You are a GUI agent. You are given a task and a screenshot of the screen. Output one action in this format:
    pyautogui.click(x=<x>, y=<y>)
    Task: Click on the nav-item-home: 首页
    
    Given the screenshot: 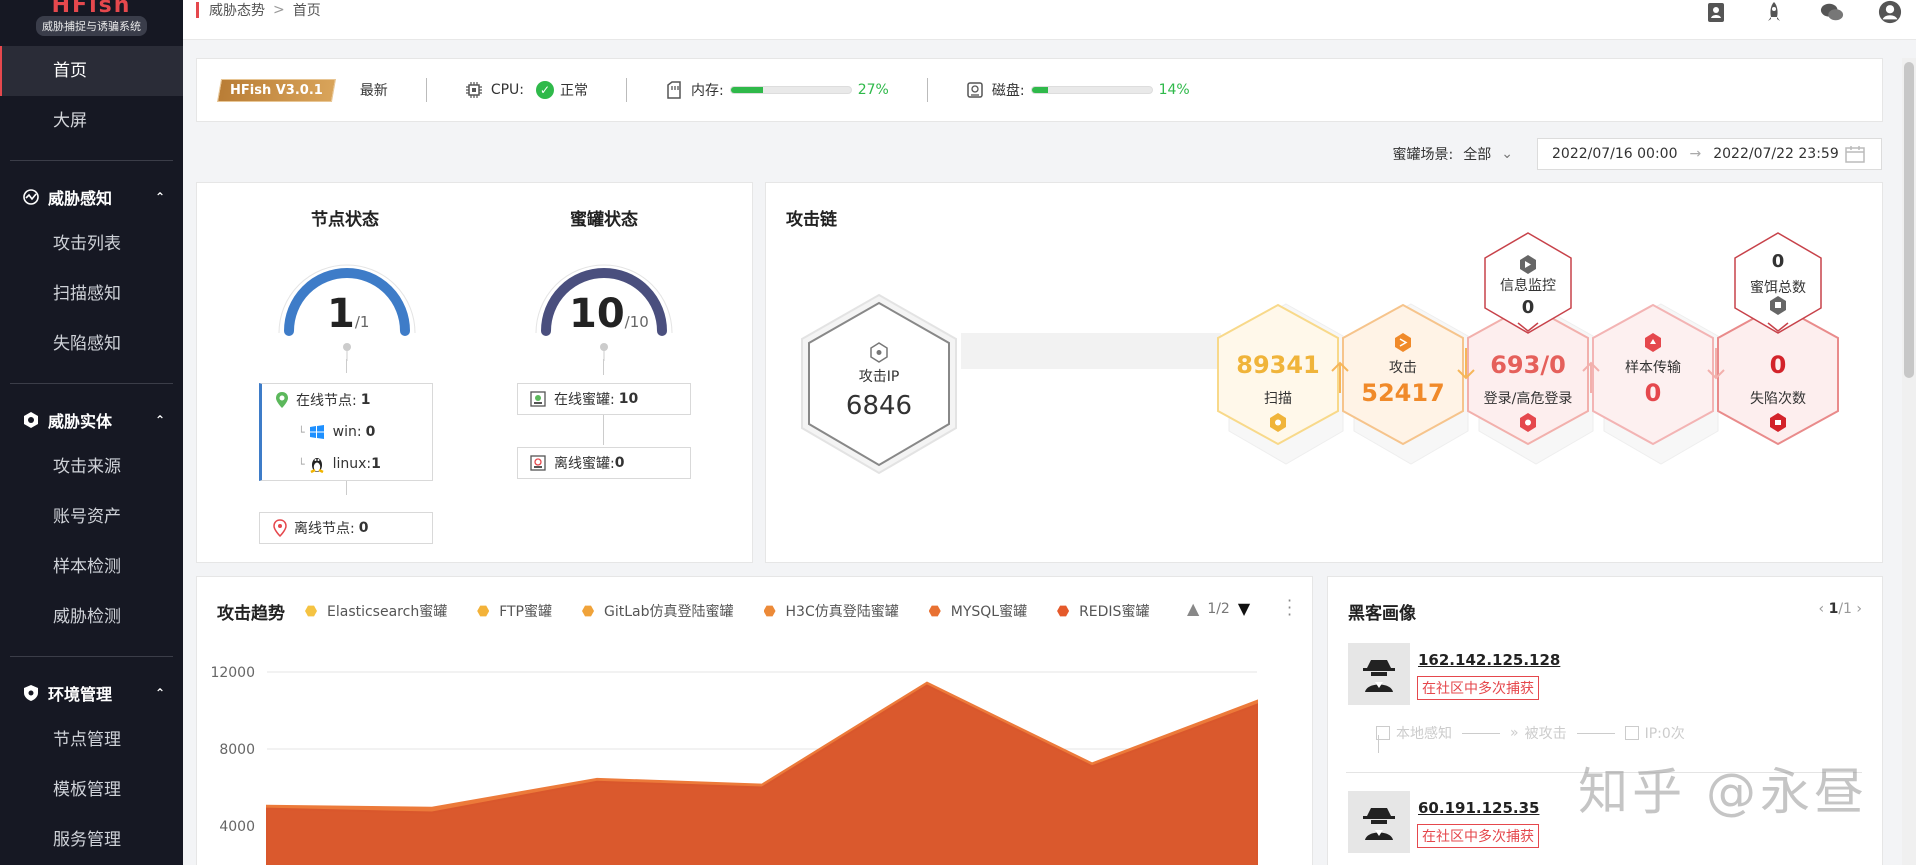 What is the action you would take?
    pyautogui.click(x=91, y=71)
    